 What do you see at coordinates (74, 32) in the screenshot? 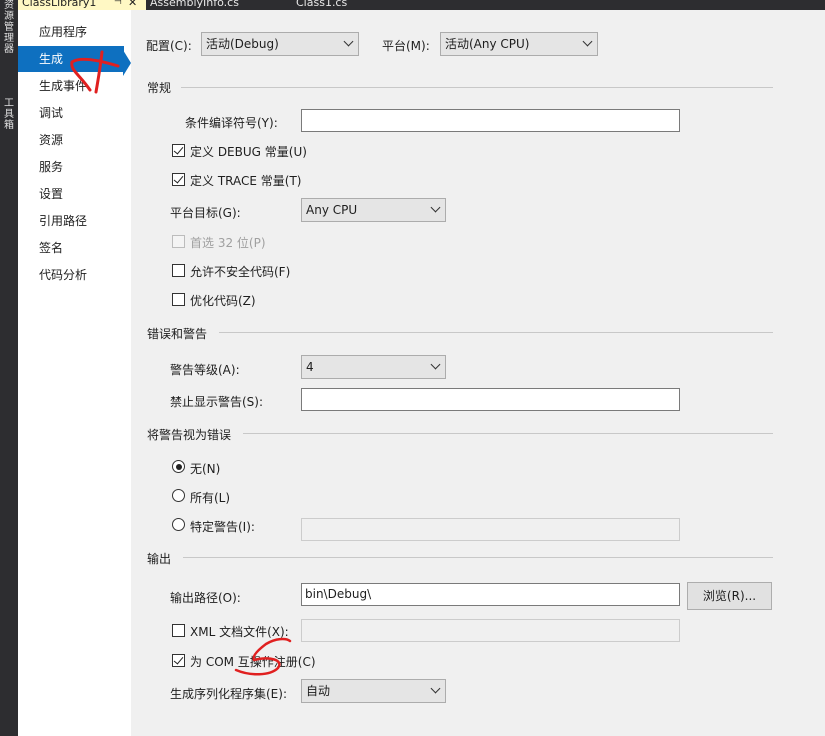
I see `nav-item-application: 应用程序` at bounding box center [74, 32].